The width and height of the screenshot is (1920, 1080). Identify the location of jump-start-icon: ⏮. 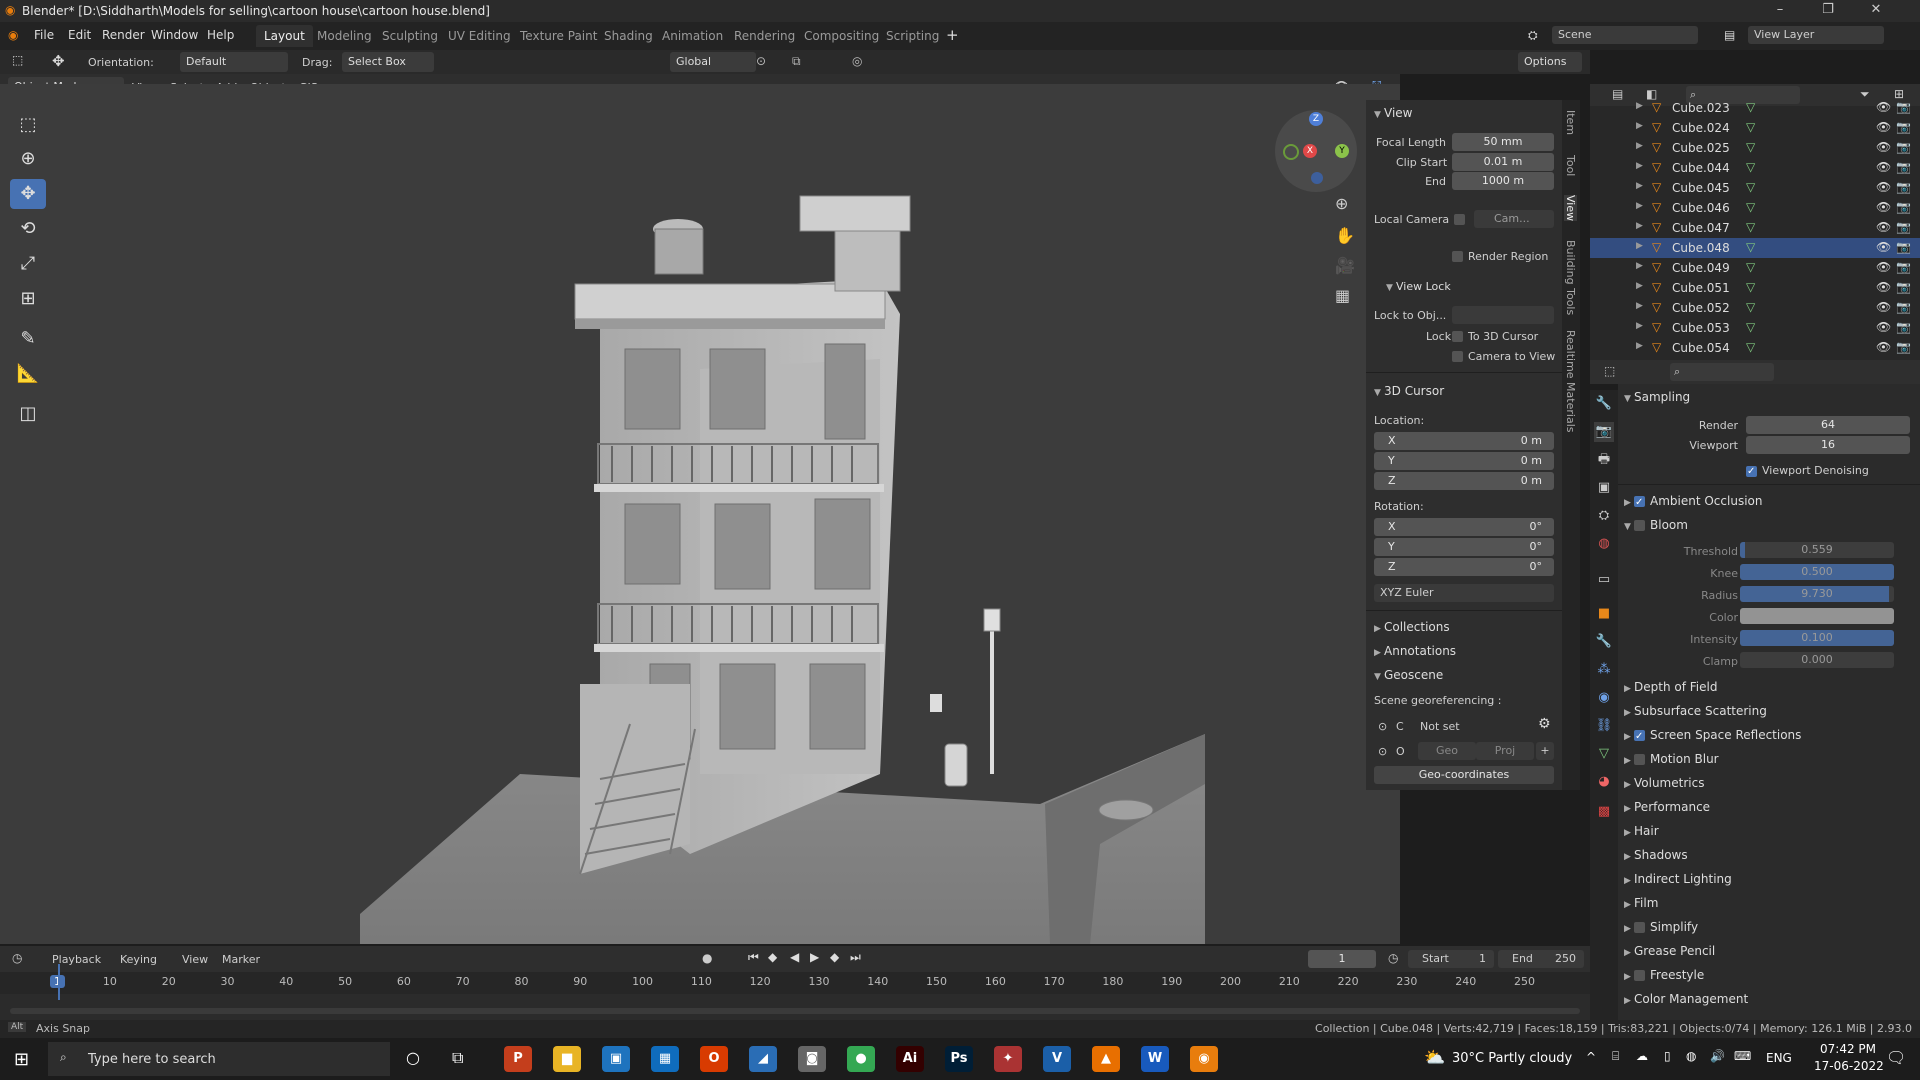
(753, 957).